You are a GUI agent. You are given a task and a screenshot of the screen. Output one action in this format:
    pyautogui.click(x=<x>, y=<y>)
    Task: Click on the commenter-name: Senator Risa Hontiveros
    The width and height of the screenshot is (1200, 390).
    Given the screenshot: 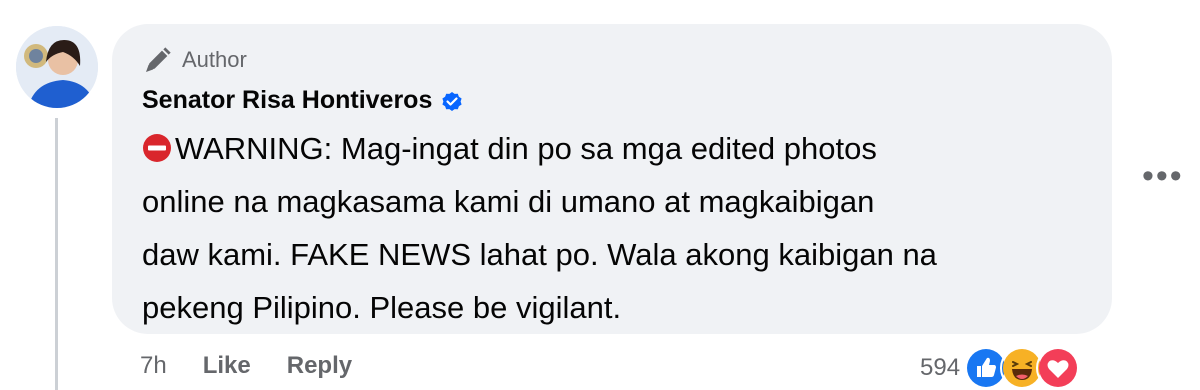 What is the action you would take?
    pyautogui.click(x=287, y=100)
    